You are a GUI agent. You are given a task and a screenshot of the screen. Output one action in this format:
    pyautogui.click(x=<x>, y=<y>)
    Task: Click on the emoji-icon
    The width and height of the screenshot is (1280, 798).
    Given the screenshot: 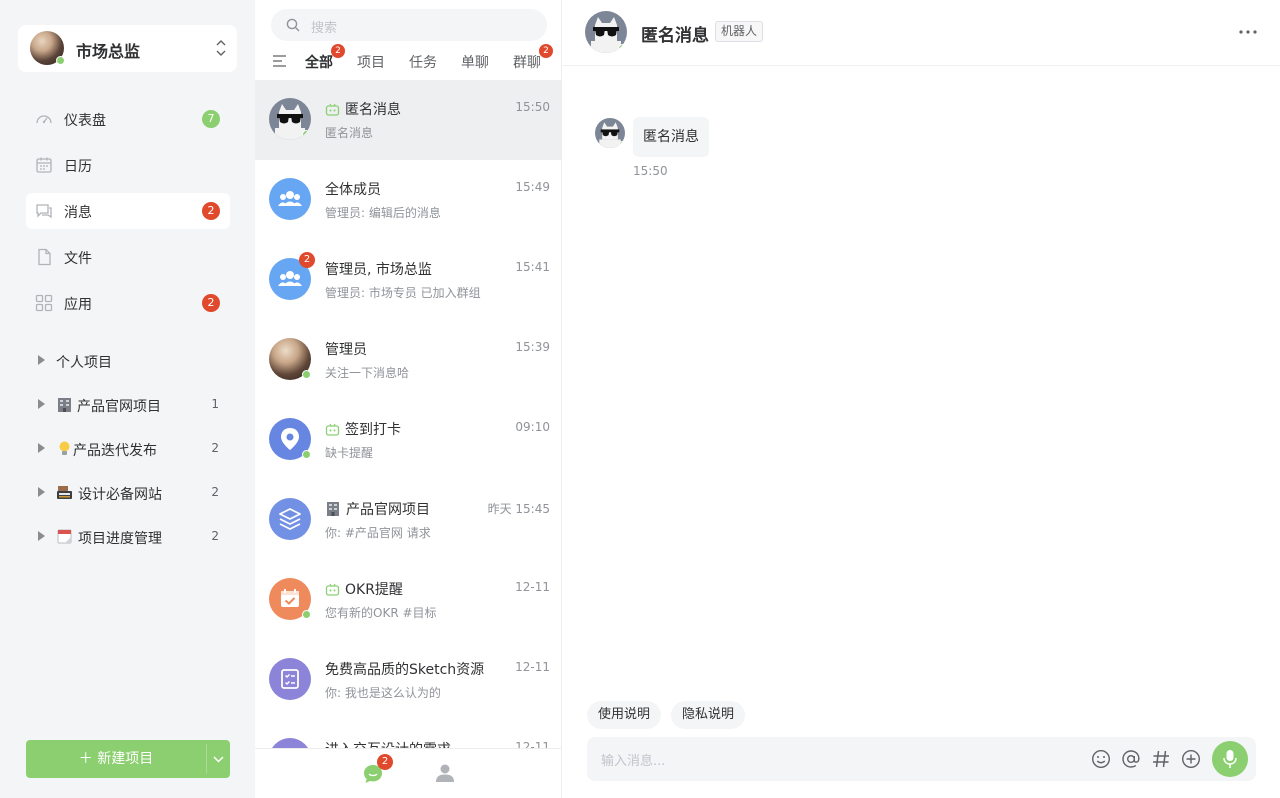 What is the action you would take?
    pyautogui.click(x=1101, y=759)
    